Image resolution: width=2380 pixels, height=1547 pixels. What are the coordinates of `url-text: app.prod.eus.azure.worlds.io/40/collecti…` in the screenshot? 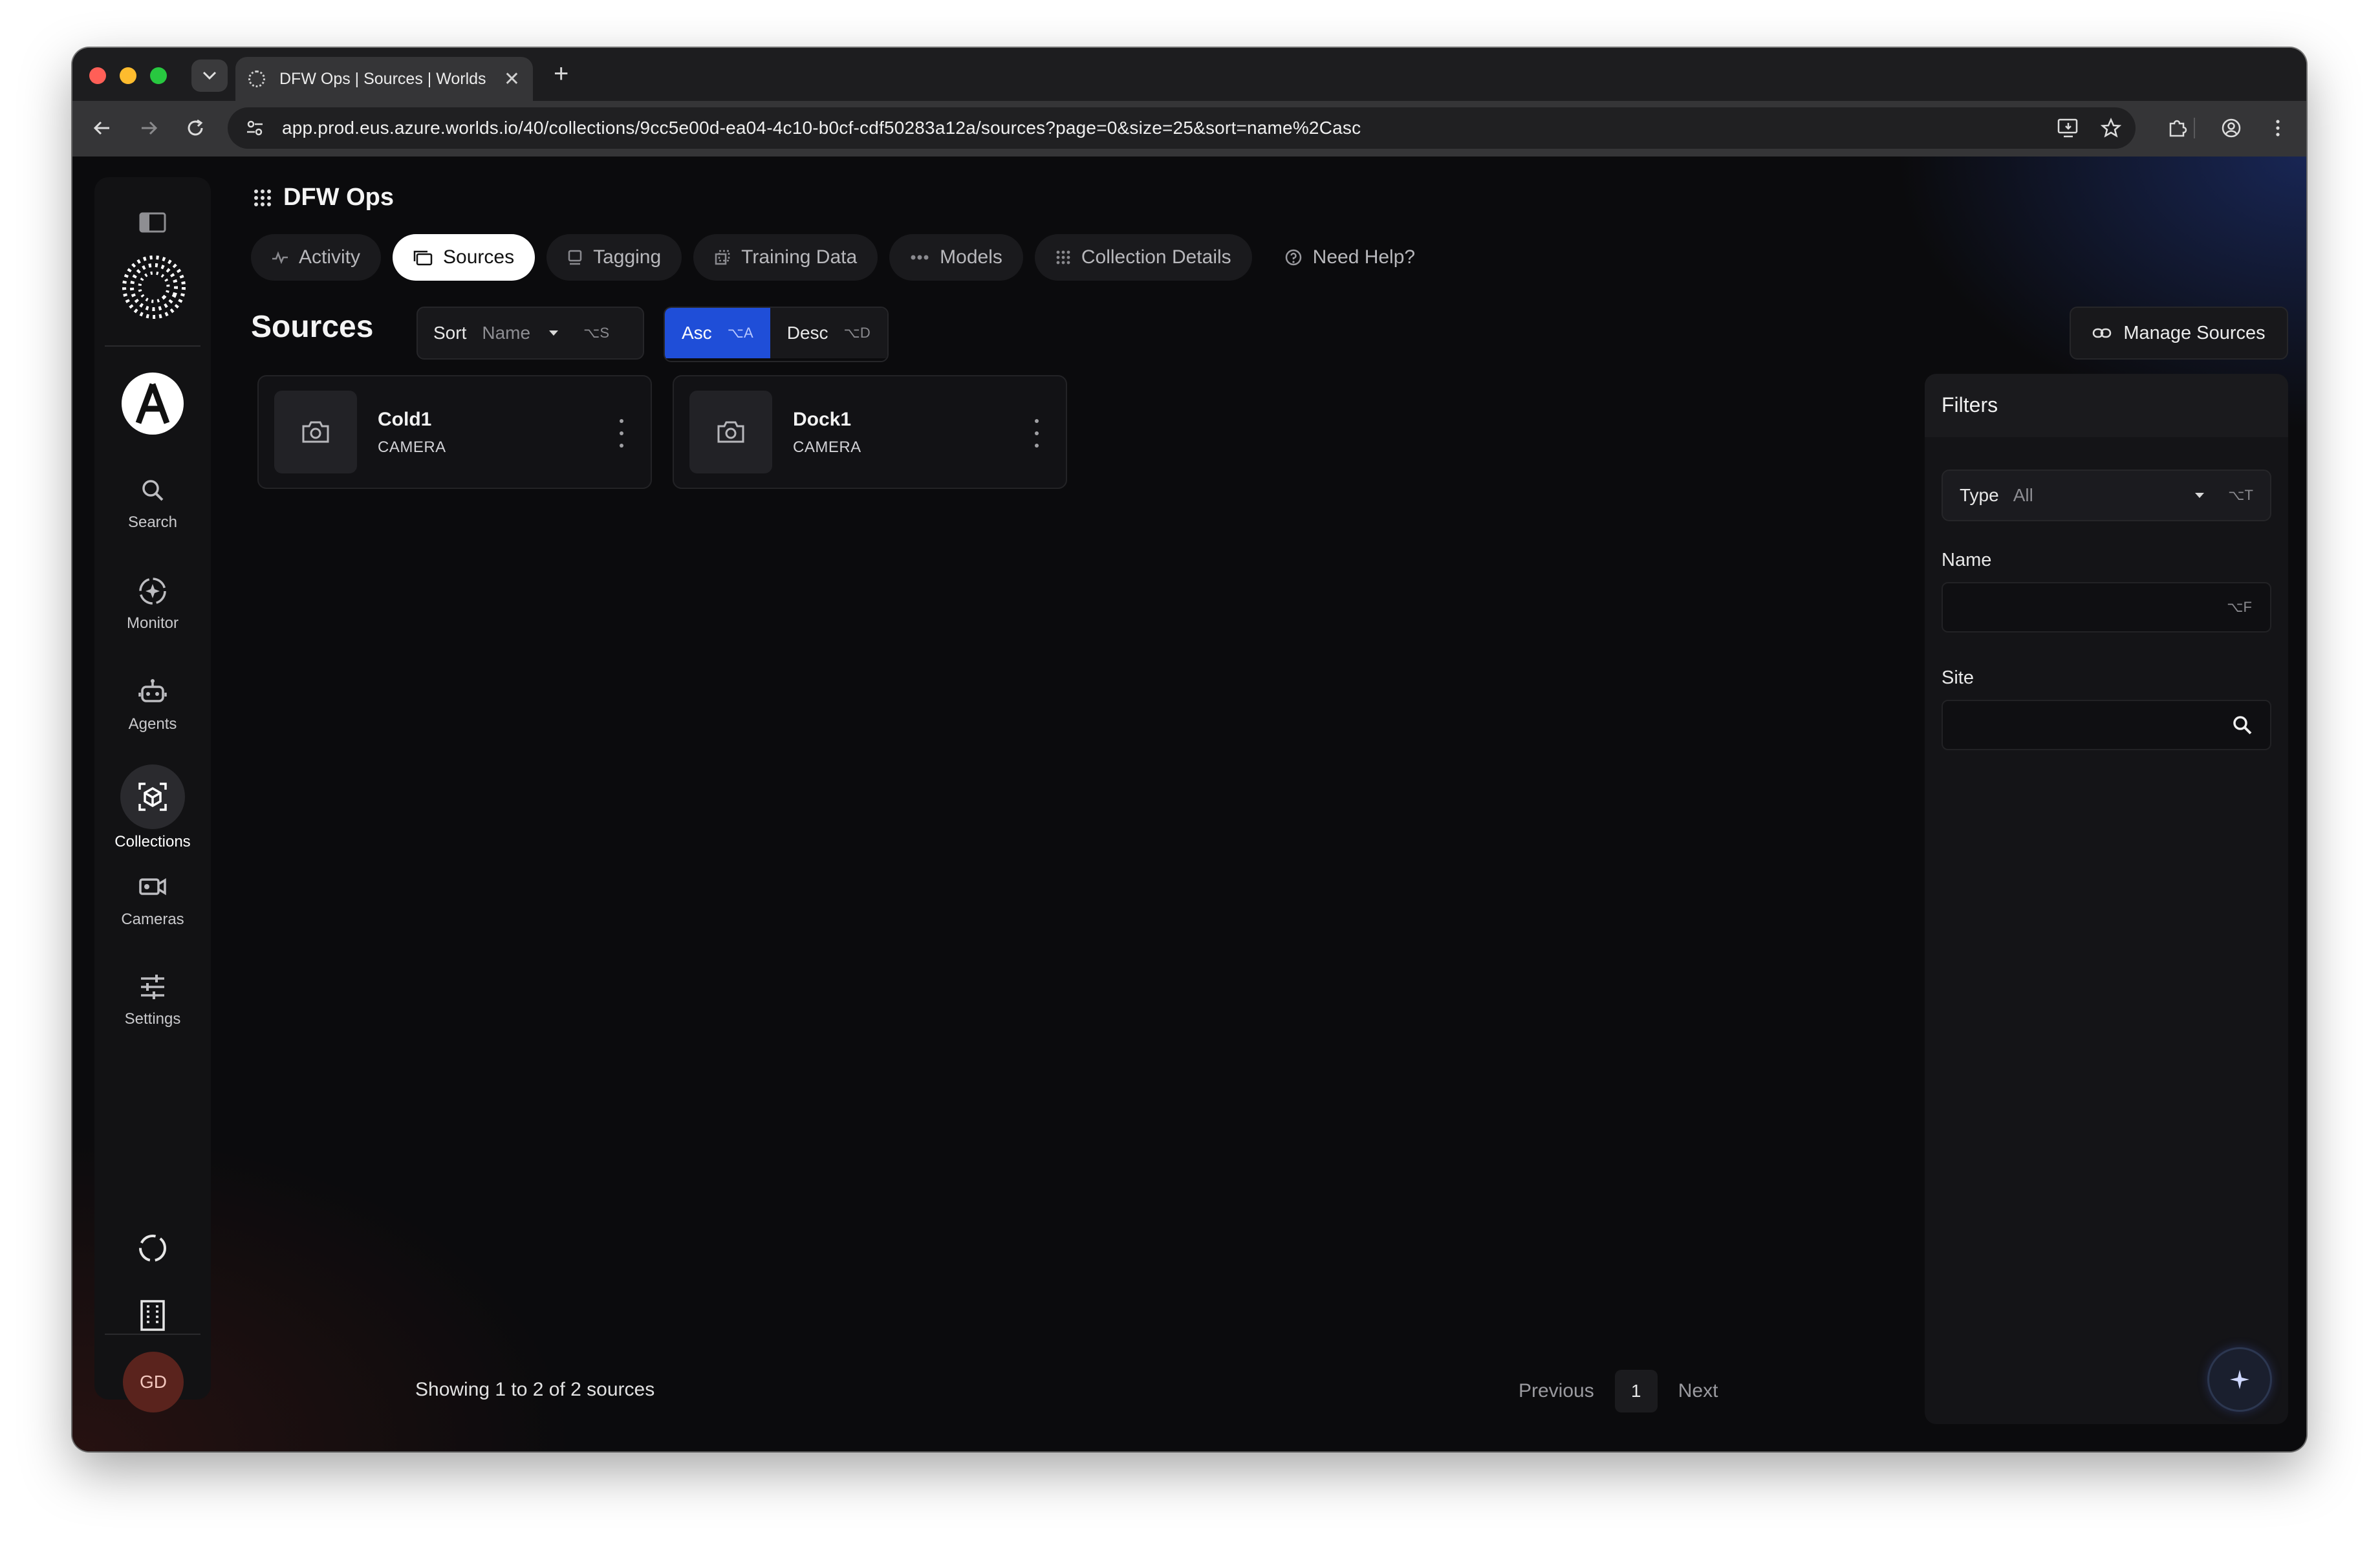 It's located at (821, 128).